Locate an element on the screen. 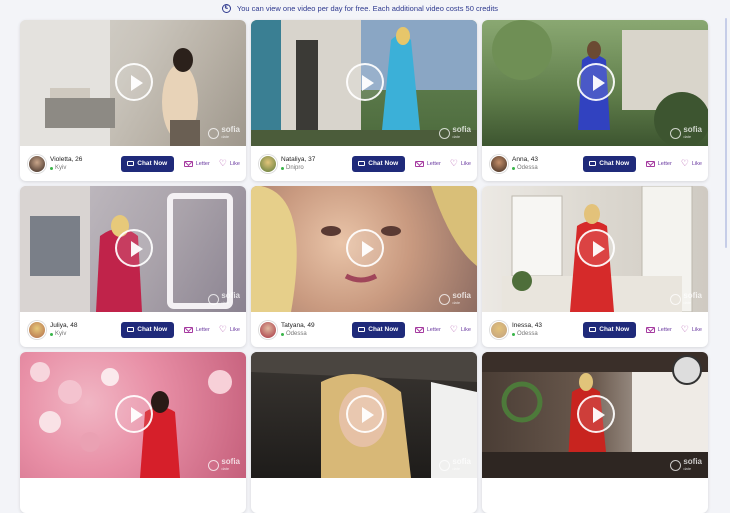 The width and height of the screenshot is (730, 513). profile-bar: Violetta, 26 Kyiv Chat Now Letter ♡ Like is located at coordinates (133, 163).